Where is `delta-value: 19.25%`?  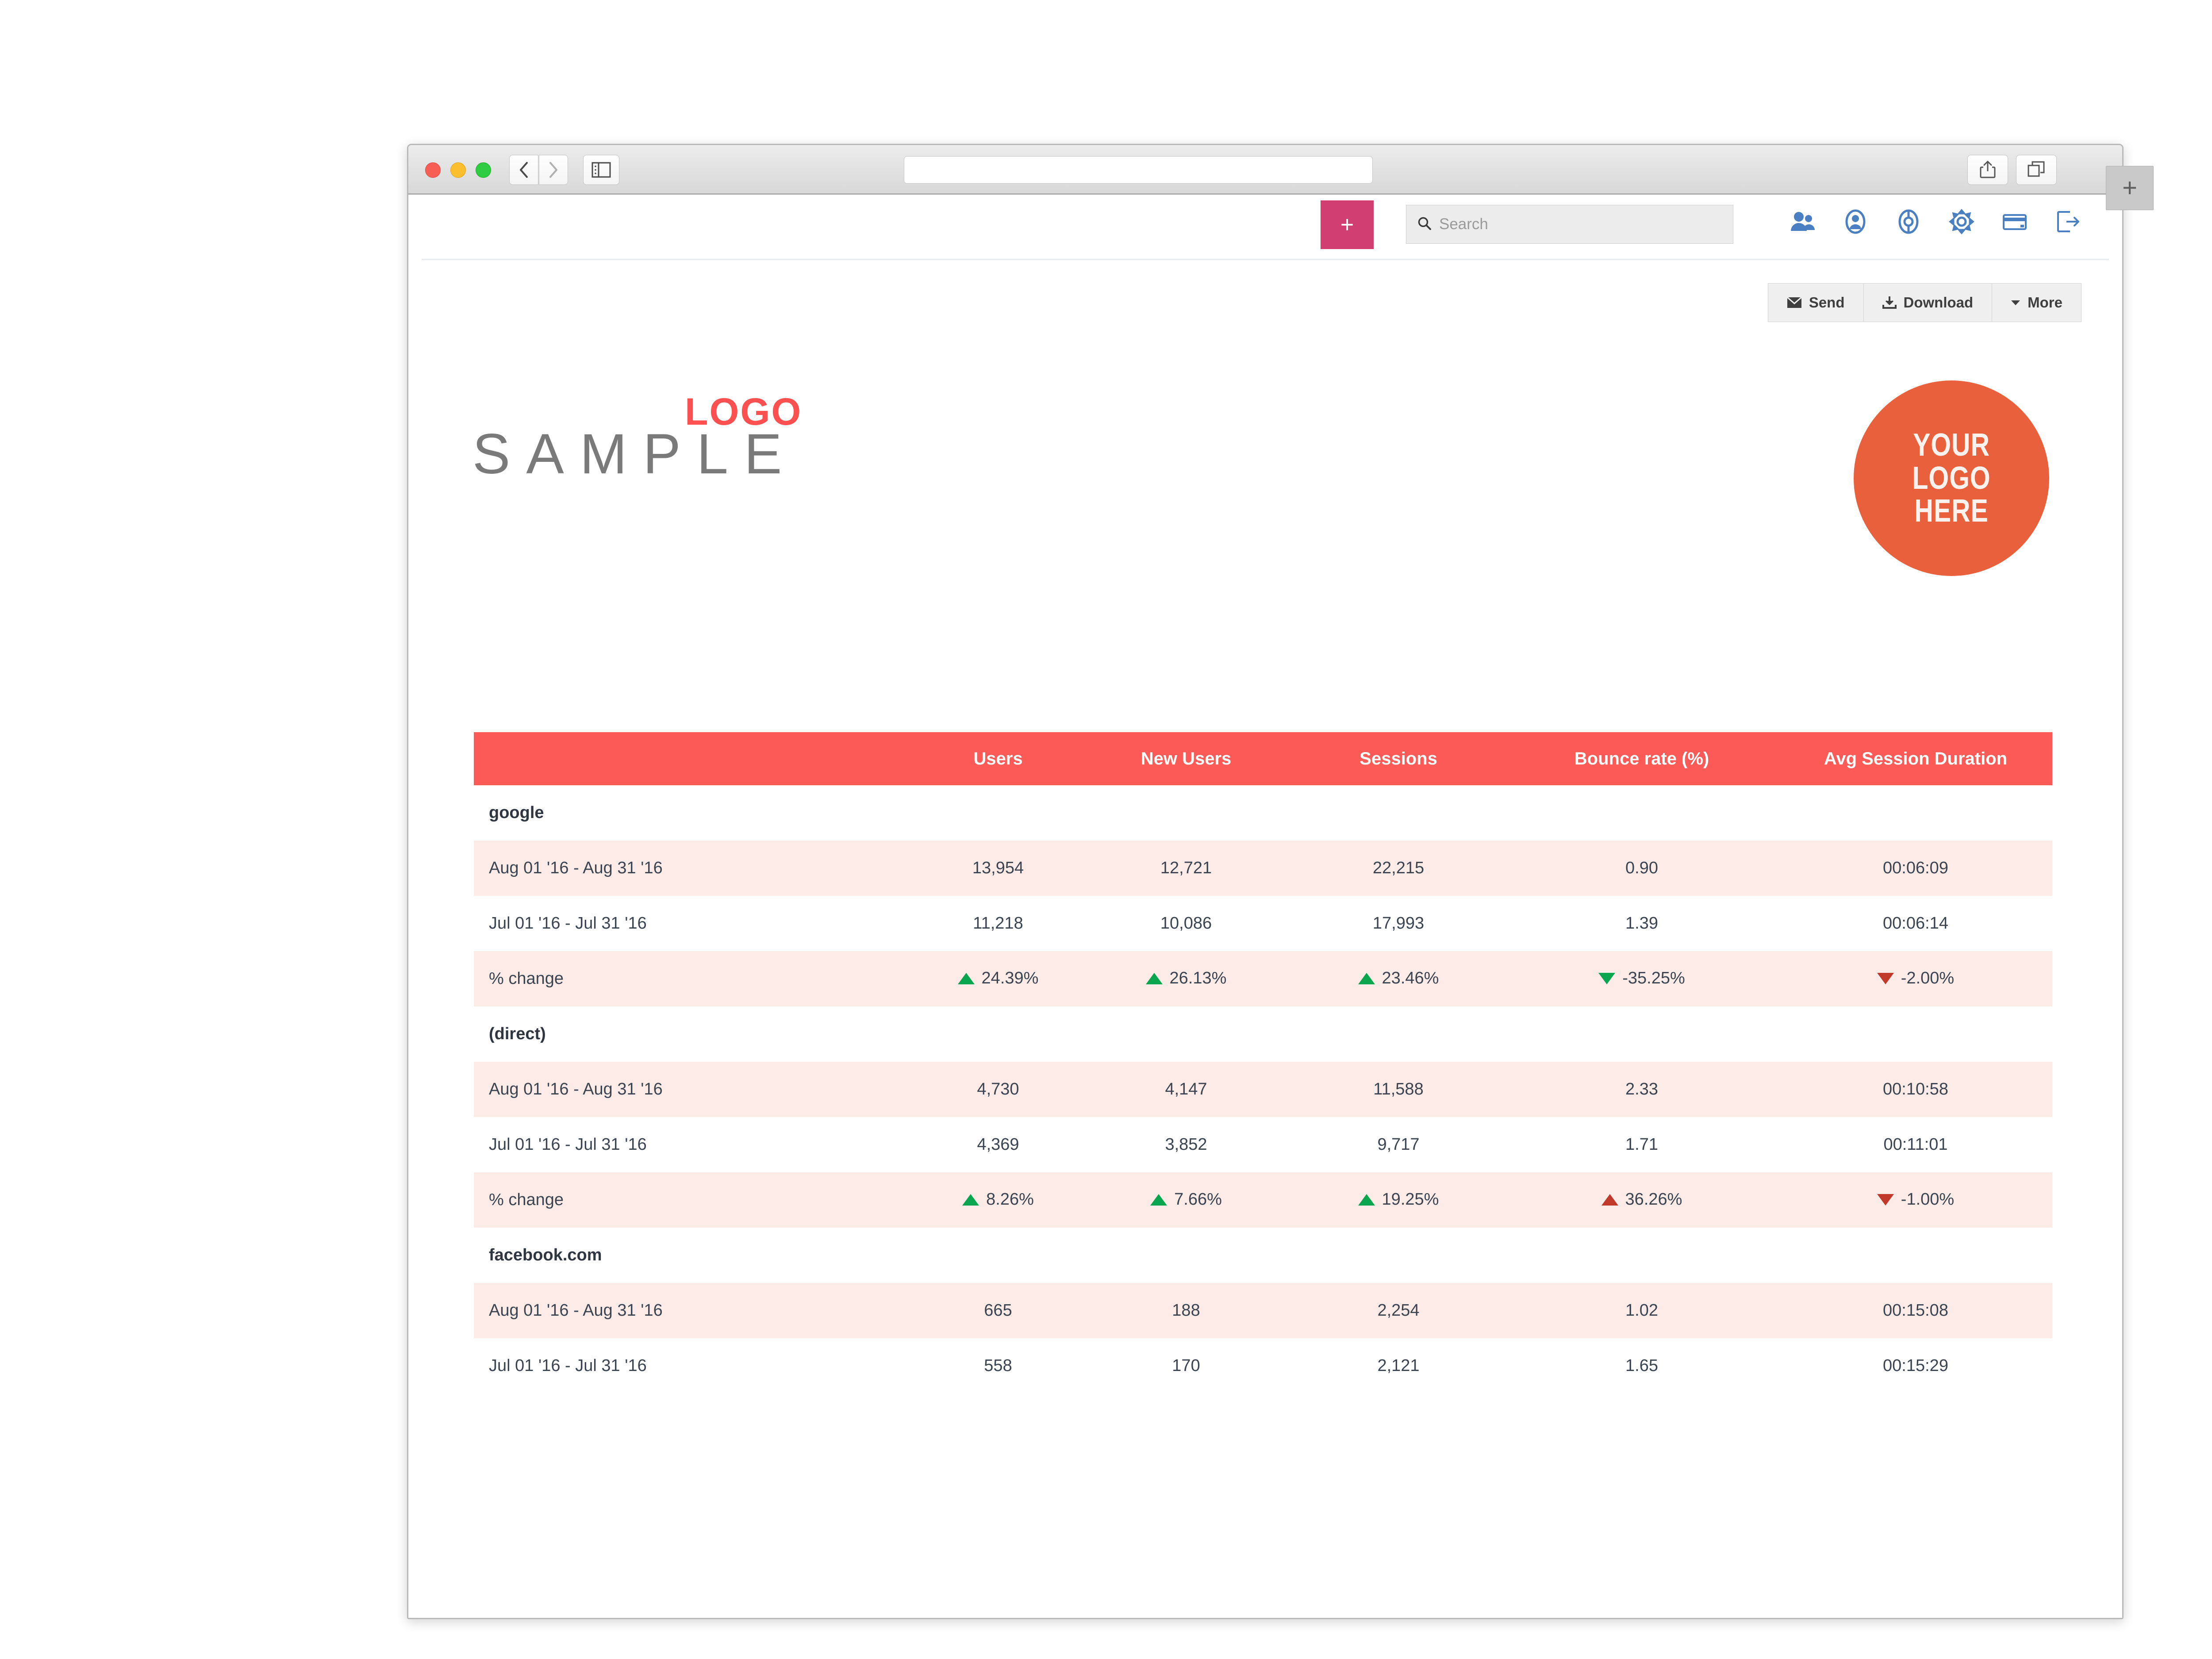 delta-value: 19.25% is located at coordinates (1411, 1200).